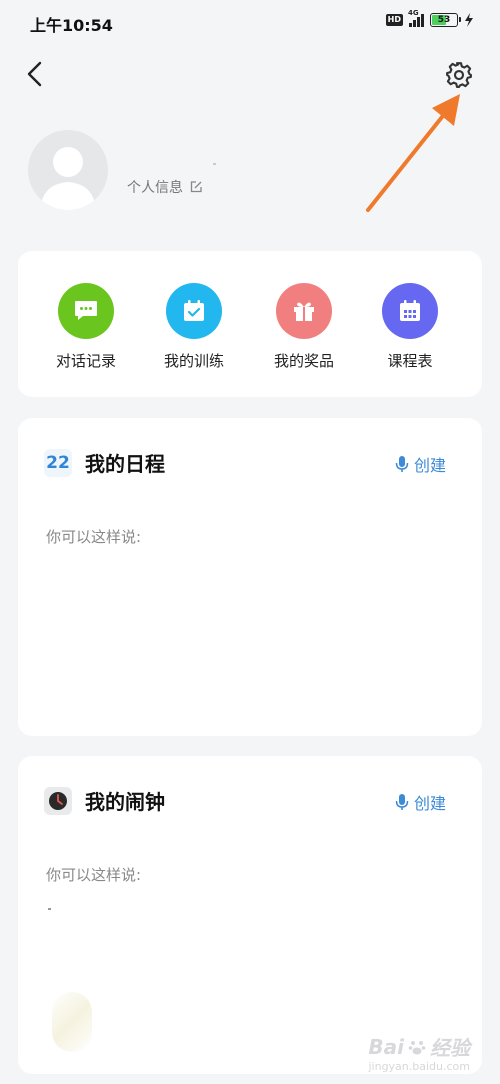  Describe the element at coordinates (410, 311) in the screenshot. I see `timetable-icon` at that location.